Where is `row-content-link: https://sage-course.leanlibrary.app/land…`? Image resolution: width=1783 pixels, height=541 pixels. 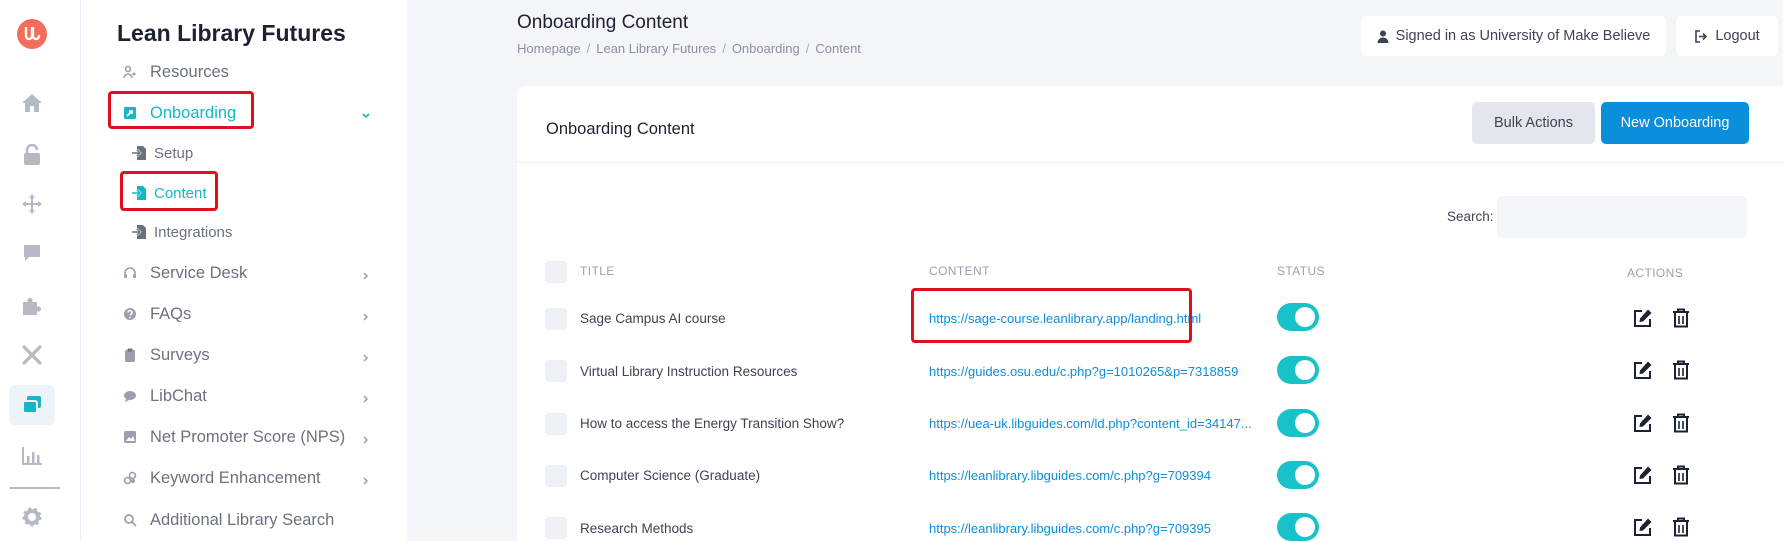 row-content-link: https://sage-course.leanlibrary.app/land… is located at coordinates (1094, 318).